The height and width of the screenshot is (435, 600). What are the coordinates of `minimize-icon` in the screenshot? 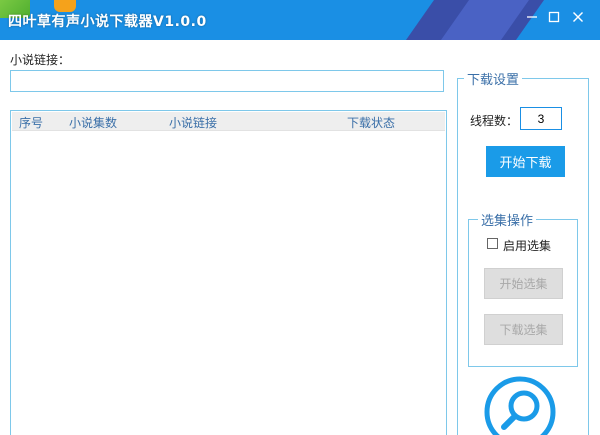 It's located at (532, 19).